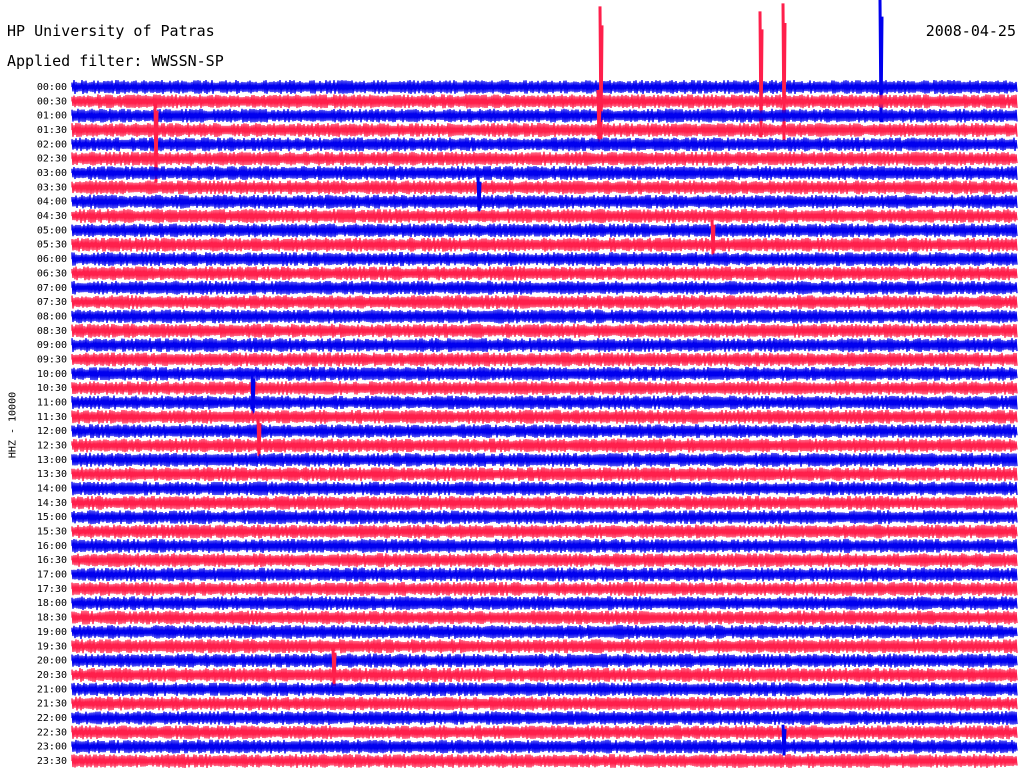 Image resolution: width=1024 pixels, height=780 pixels. Describe the element at coordinates (52, 546) in the screenshot. I see `time-tick-label: 16:00` at that location.